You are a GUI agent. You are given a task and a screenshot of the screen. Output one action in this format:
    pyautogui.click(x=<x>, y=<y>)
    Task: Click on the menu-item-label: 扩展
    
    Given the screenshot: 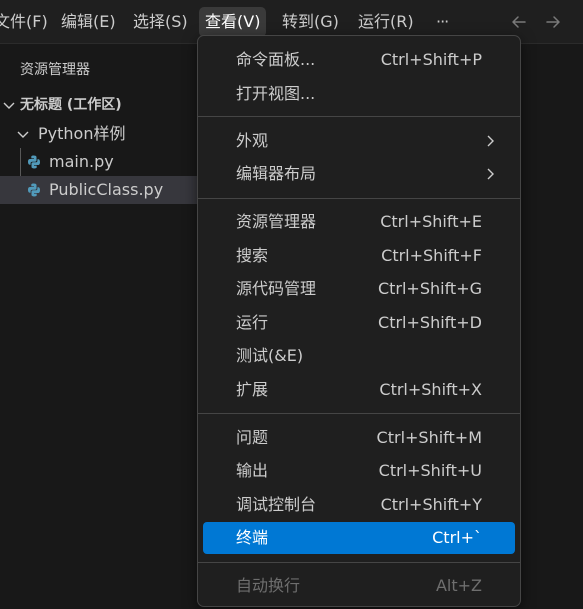 What is the action you would take?
    pyautogui.click(x=252, y=389)
    